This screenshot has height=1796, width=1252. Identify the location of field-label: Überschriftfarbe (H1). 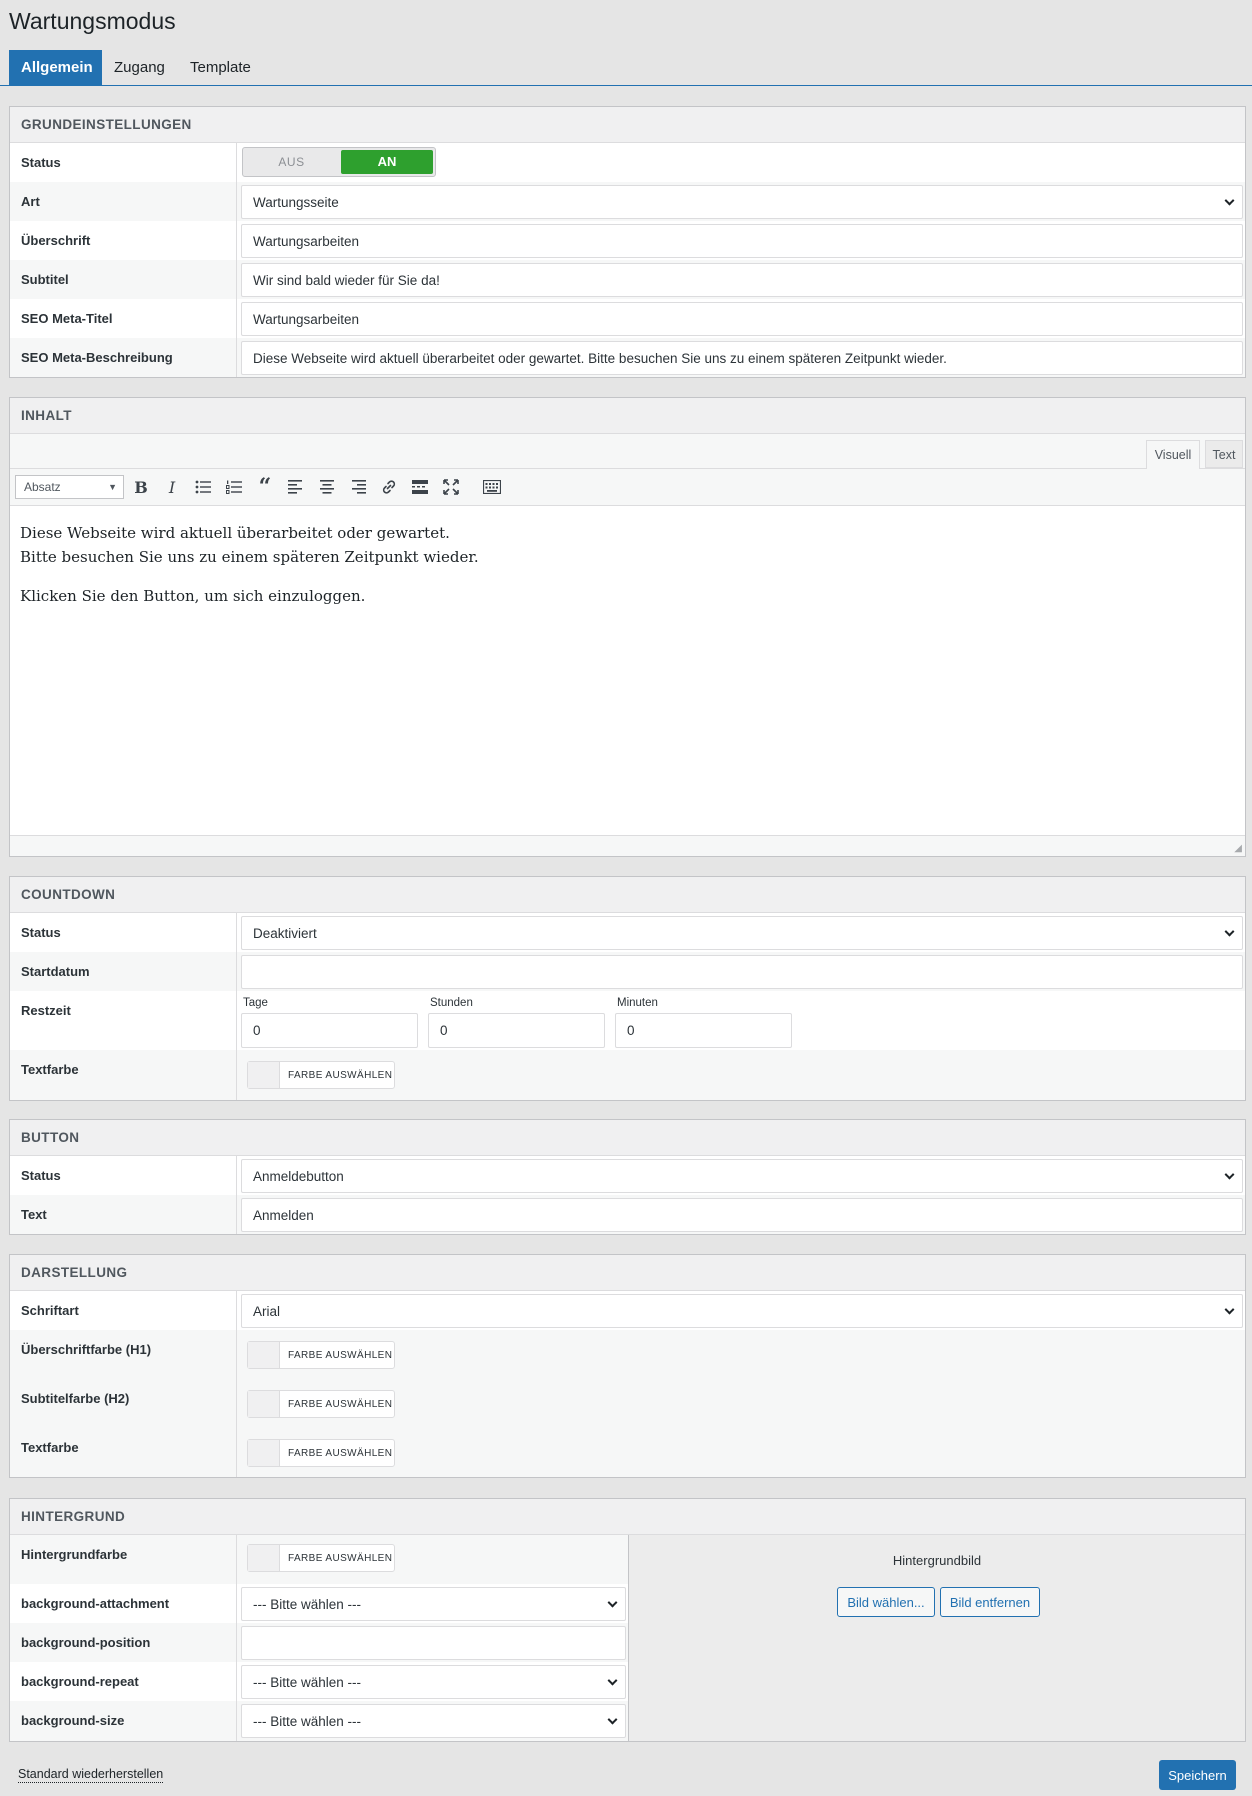
(86, 1349).